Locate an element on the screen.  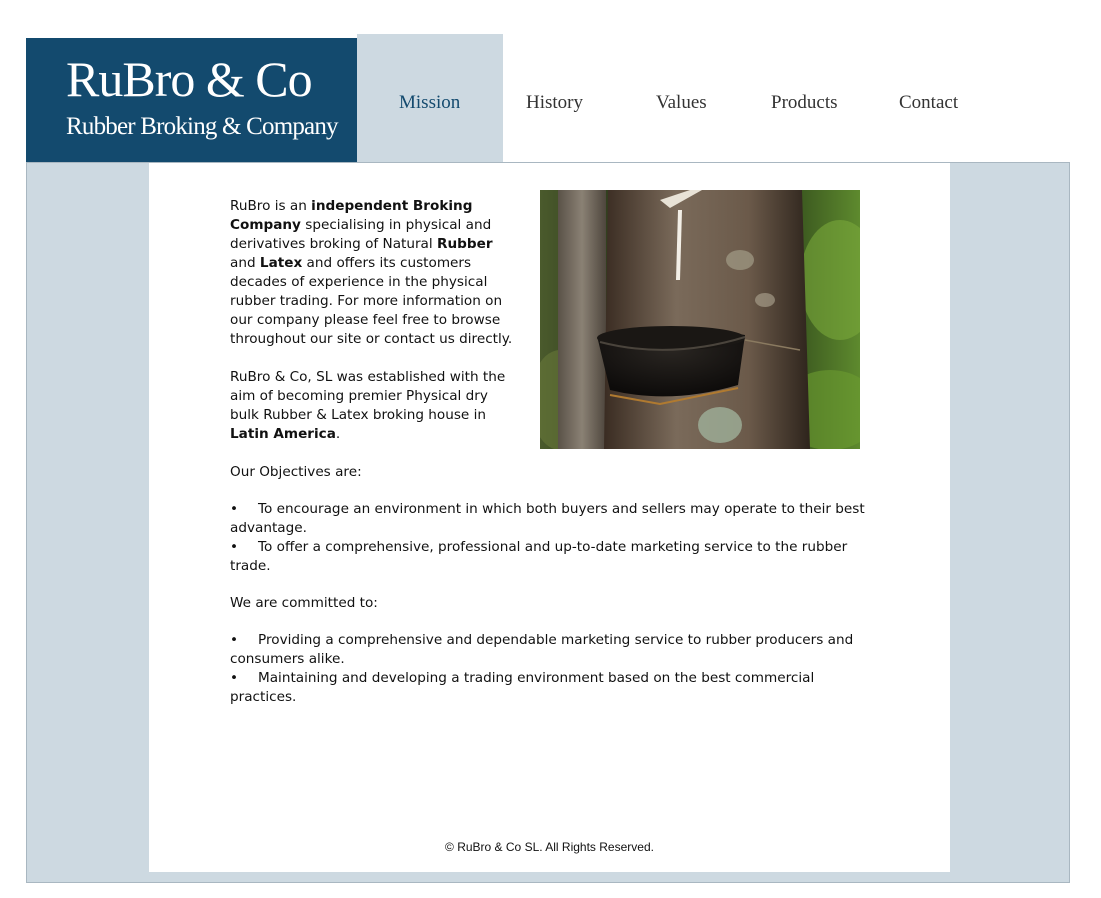
nav-item-history: History is located at coordinates (563, 98).